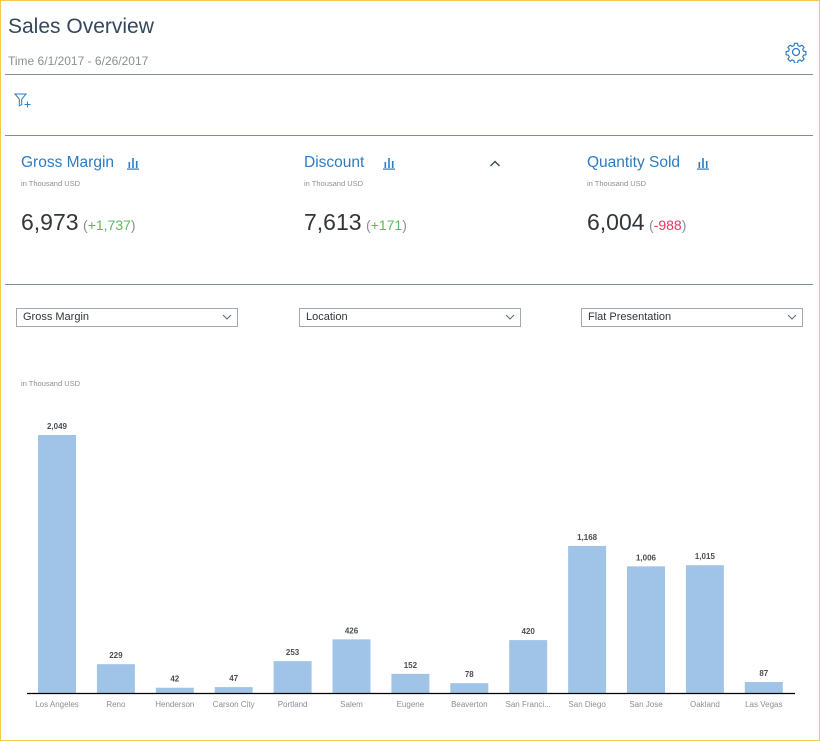  I want to click on measure-select-value: Gross Margin, so click(56, 317).